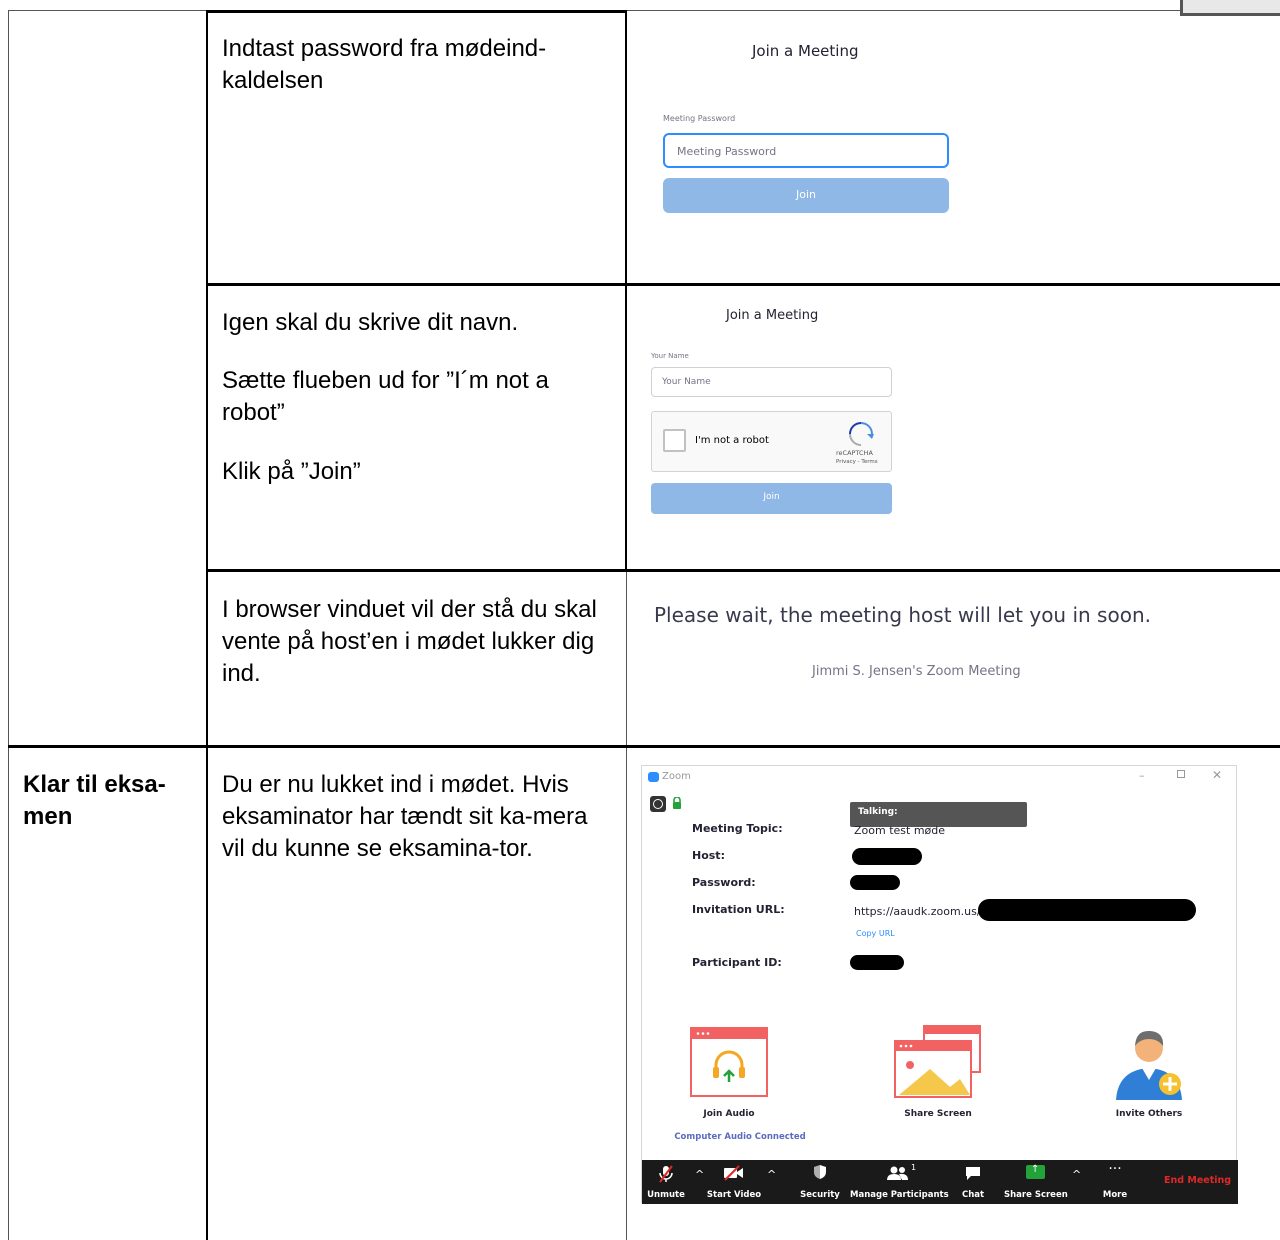  What do you see at coordinates (1036, 1182) in the screenshot?
I see `share-screen-toolbar-button: ↑ Share Screen` at bounding box center [1036, 1182].